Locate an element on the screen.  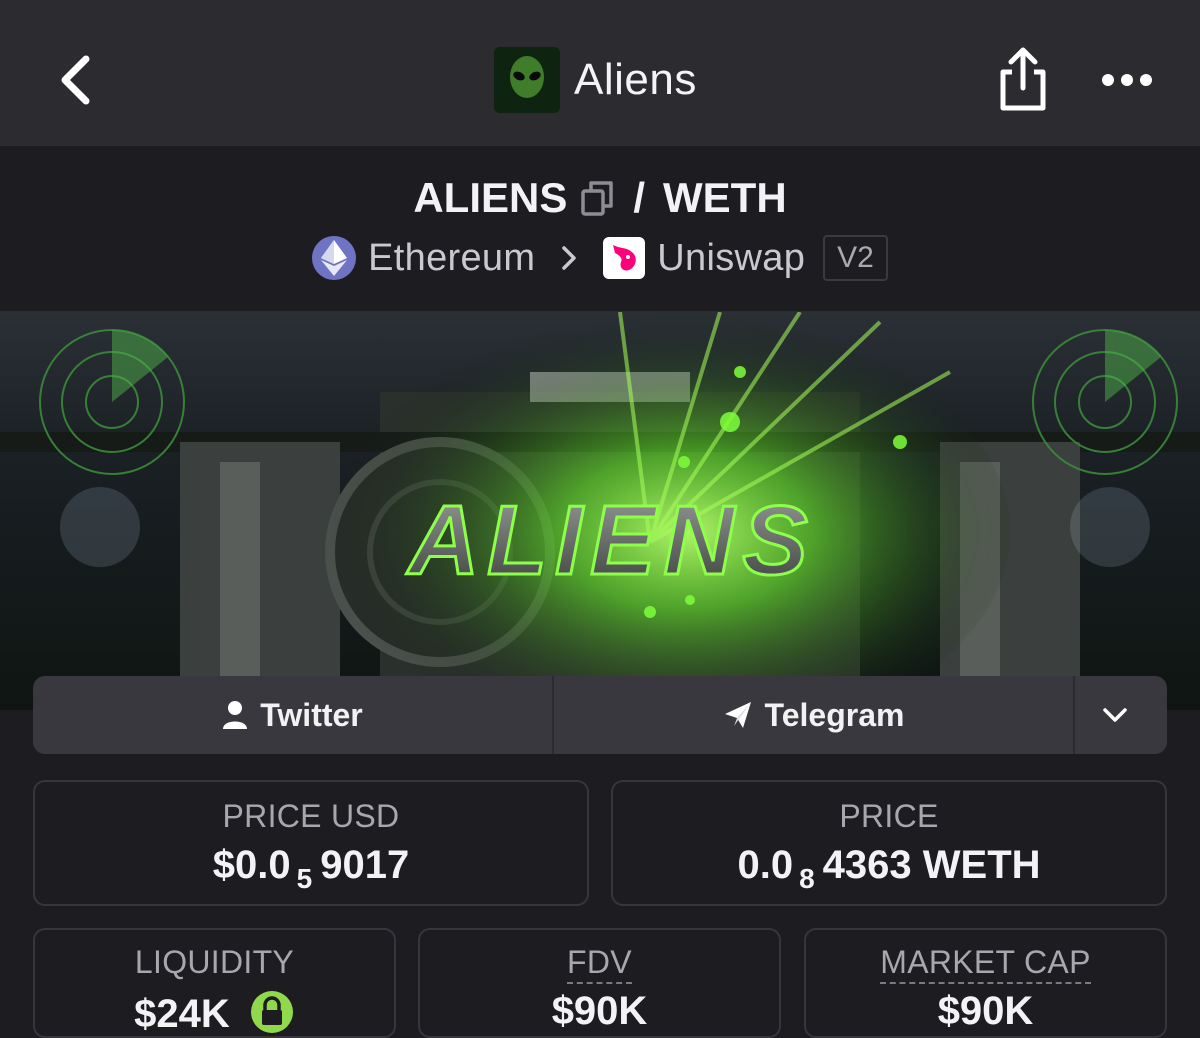
aliens-app-icon is located at coordinates (527, 80).